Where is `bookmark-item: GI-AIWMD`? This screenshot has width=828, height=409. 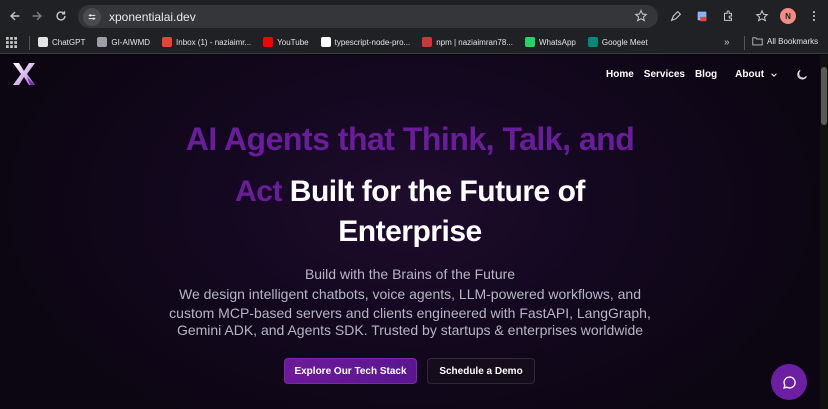
bookmark-item: GI-AIWMD is located at coordinates (123, 42).